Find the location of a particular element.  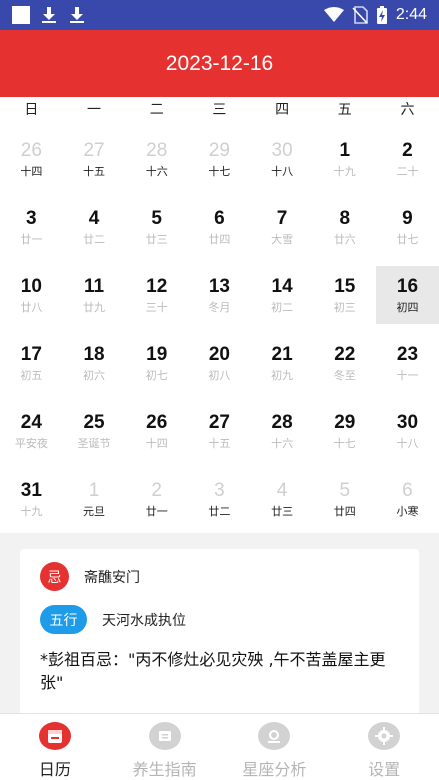

no-sim-icon is located at coordinates (360, 15).